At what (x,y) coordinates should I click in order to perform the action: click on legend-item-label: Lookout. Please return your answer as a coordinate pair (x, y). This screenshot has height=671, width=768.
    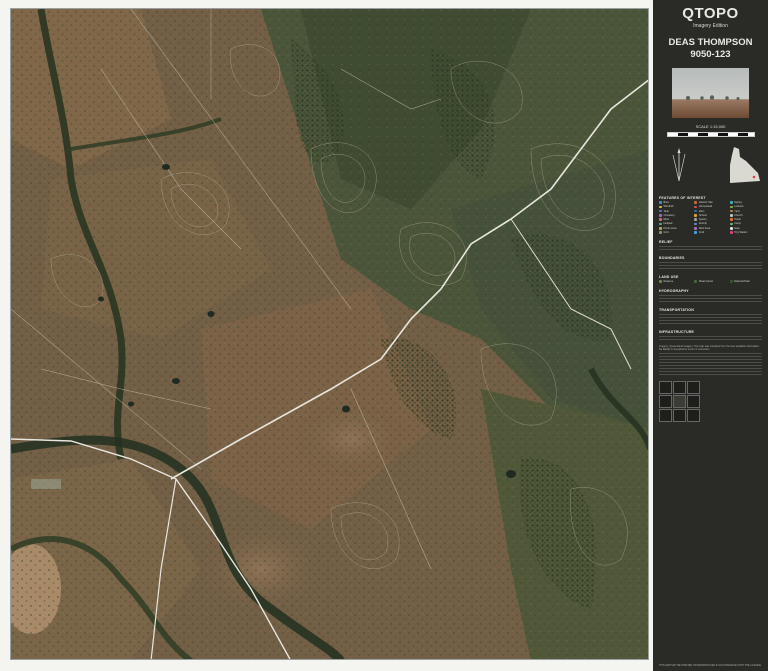
    Looking at the image, I should click on (739, 207).